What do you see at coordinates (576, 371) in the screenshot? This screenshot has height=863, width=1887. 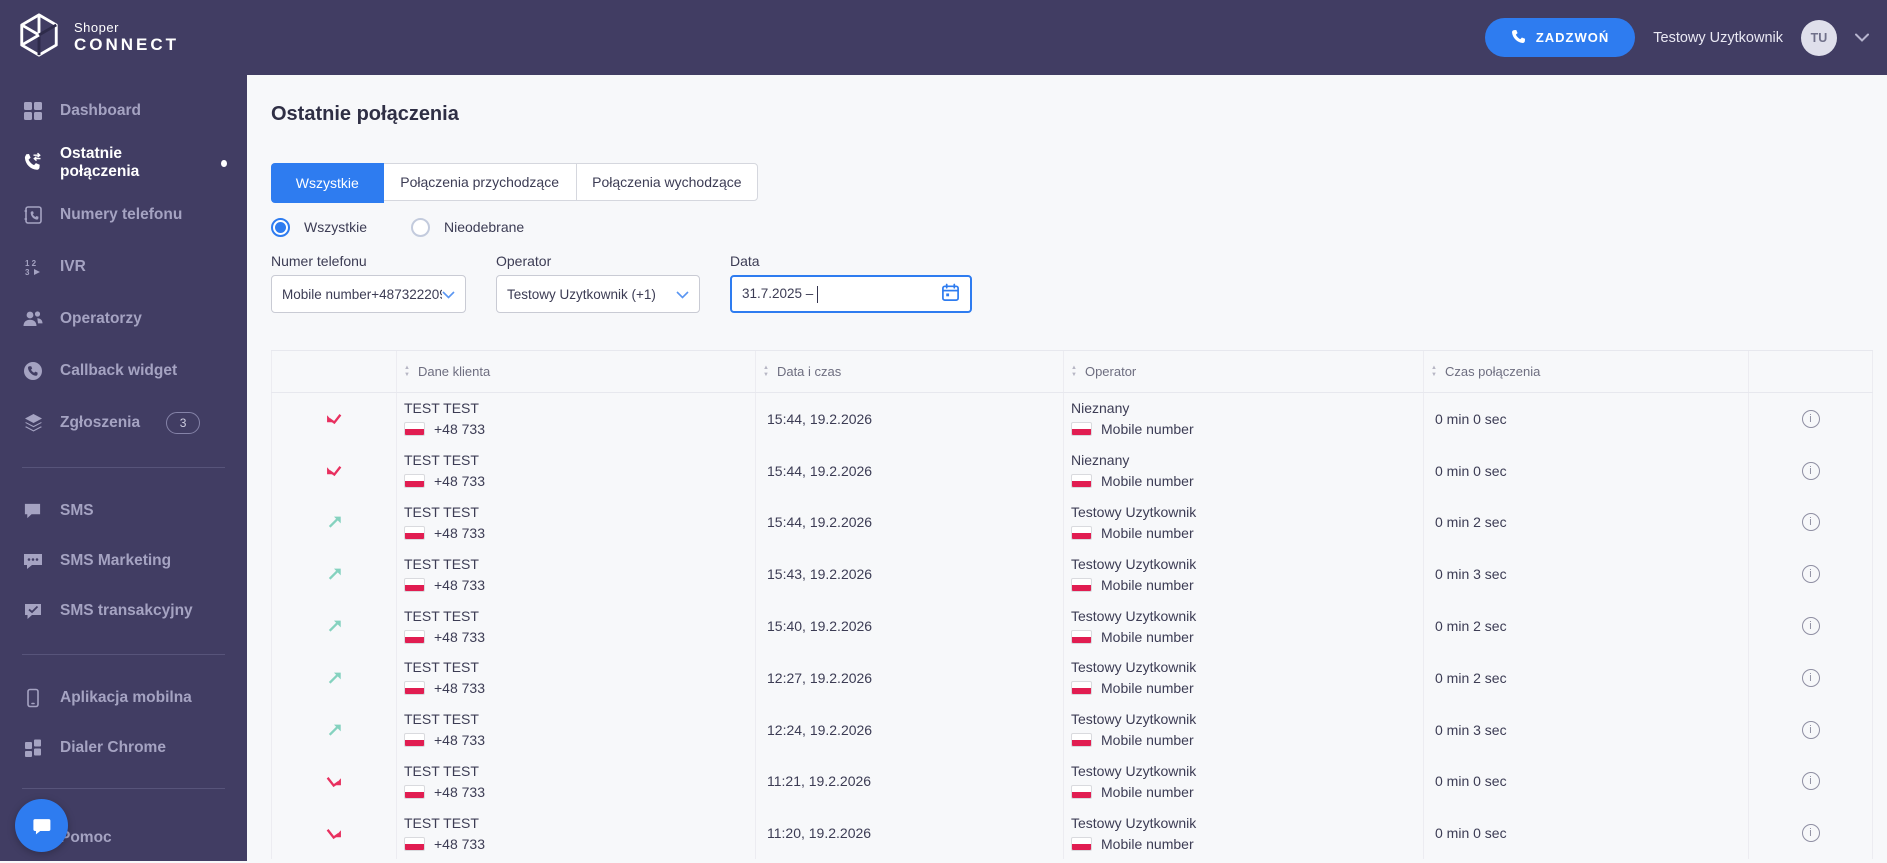 I see `column-header-dane-klienta: ▲▼ Dane klienta` at bounding box center [576, 371].